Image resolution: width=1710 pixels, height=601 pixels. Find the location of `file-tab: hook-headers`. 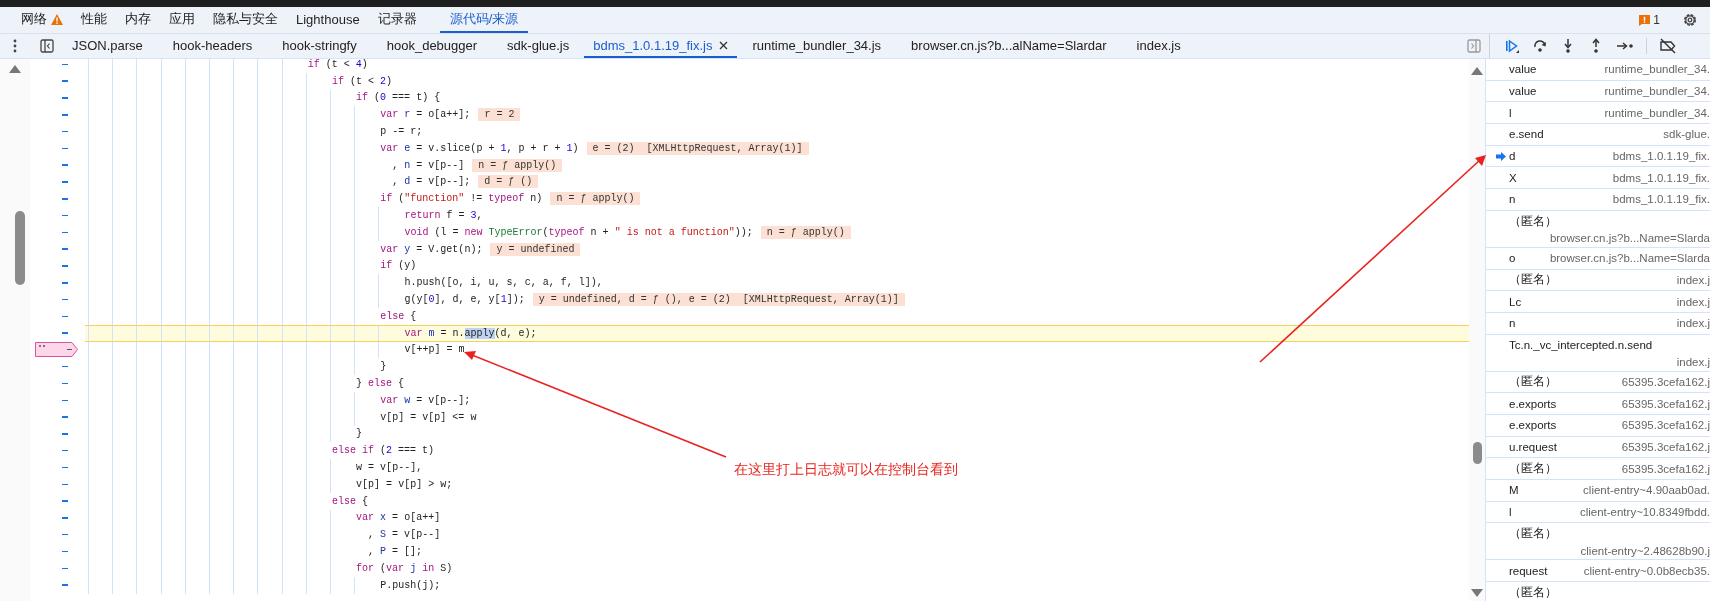

file-tab: hook-headers is located at coordinates (212, 46).